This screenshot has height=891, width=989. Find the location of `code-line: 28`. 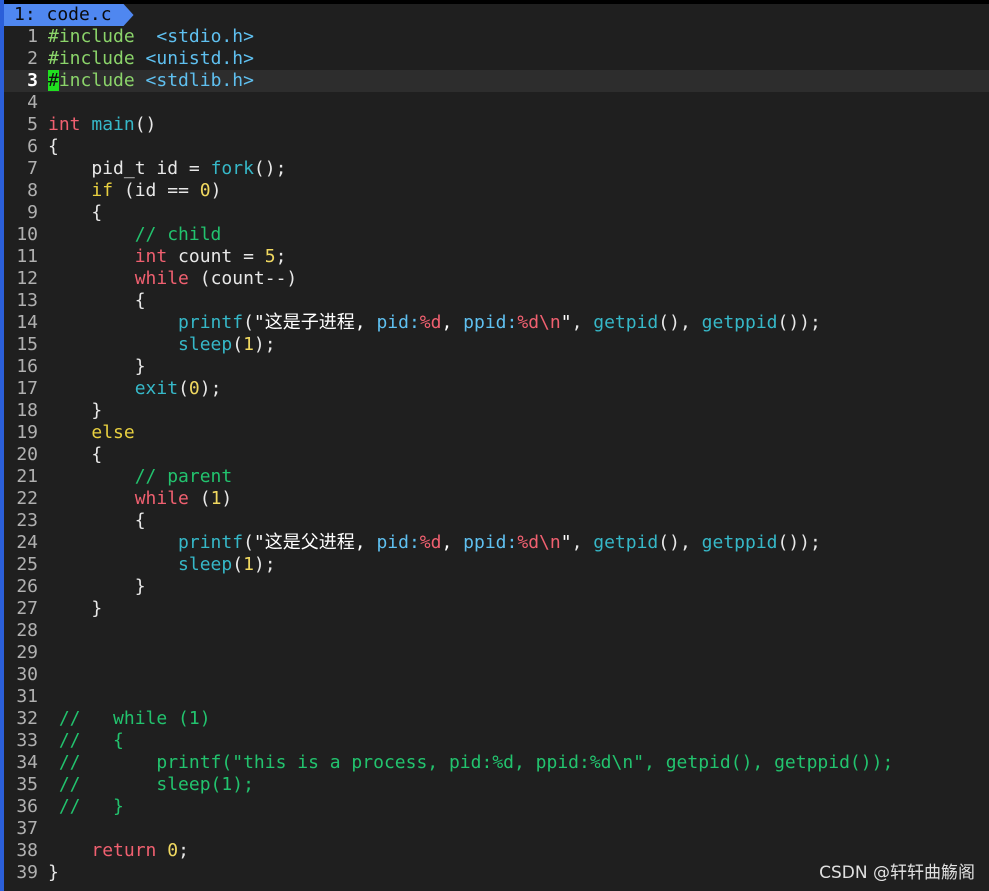

code-line: 28 is located at coordinates (496, 631).